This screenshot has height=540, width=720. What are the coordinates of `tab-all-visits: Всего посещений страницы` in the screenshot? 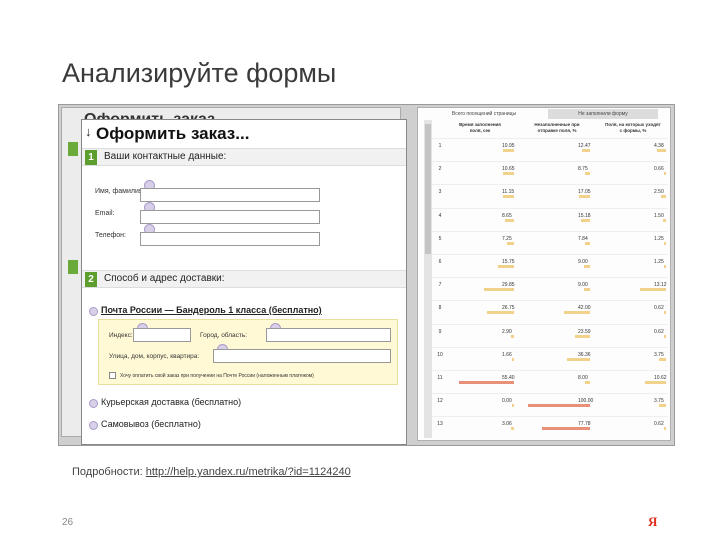 It's located at (484, 114).